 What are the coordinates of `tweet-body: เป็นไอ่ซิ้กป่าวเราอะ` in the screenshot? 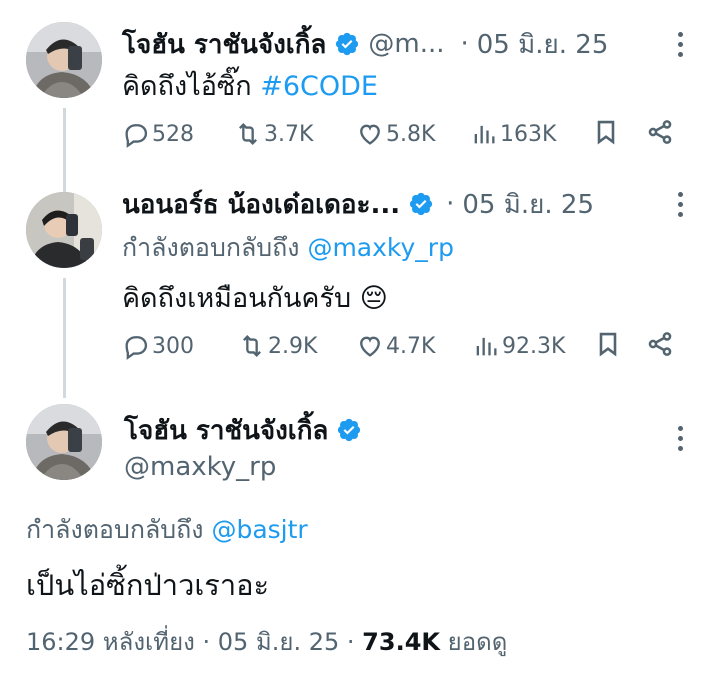 It's located at (148, 585).